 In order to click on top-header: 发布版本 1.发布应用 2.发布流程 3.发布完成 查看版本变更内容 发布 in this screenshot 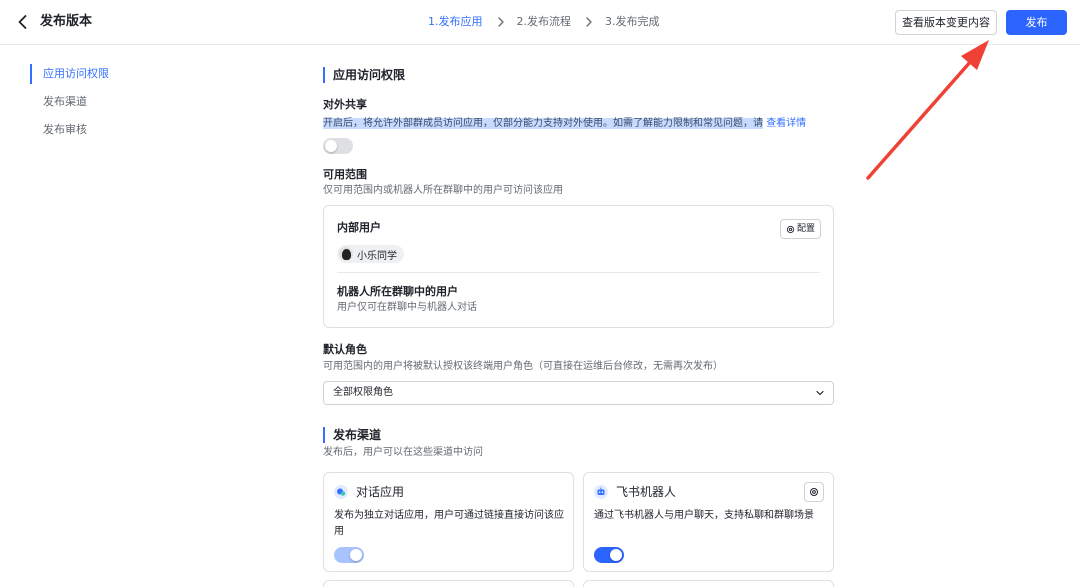, I will do `click(540, 22)`.